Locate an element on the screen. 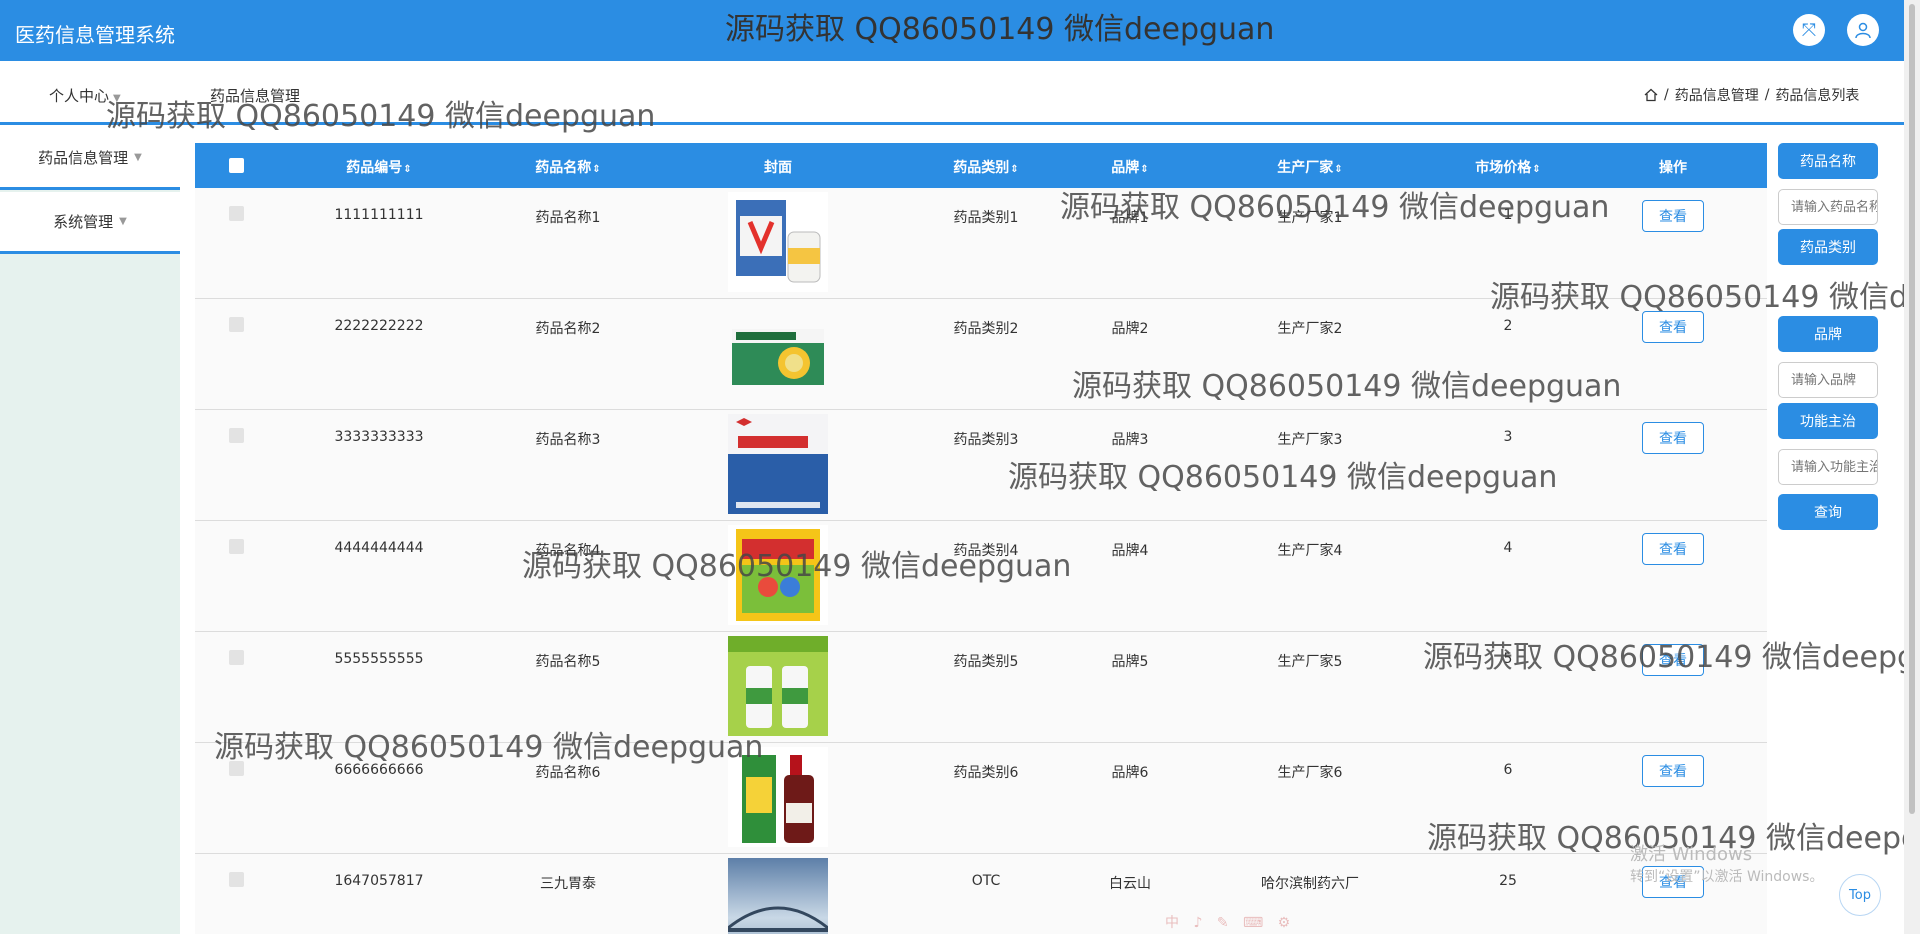 The image size is (1920, 934). cell-brand: 白云山 is located at coordinates (1130, 884).